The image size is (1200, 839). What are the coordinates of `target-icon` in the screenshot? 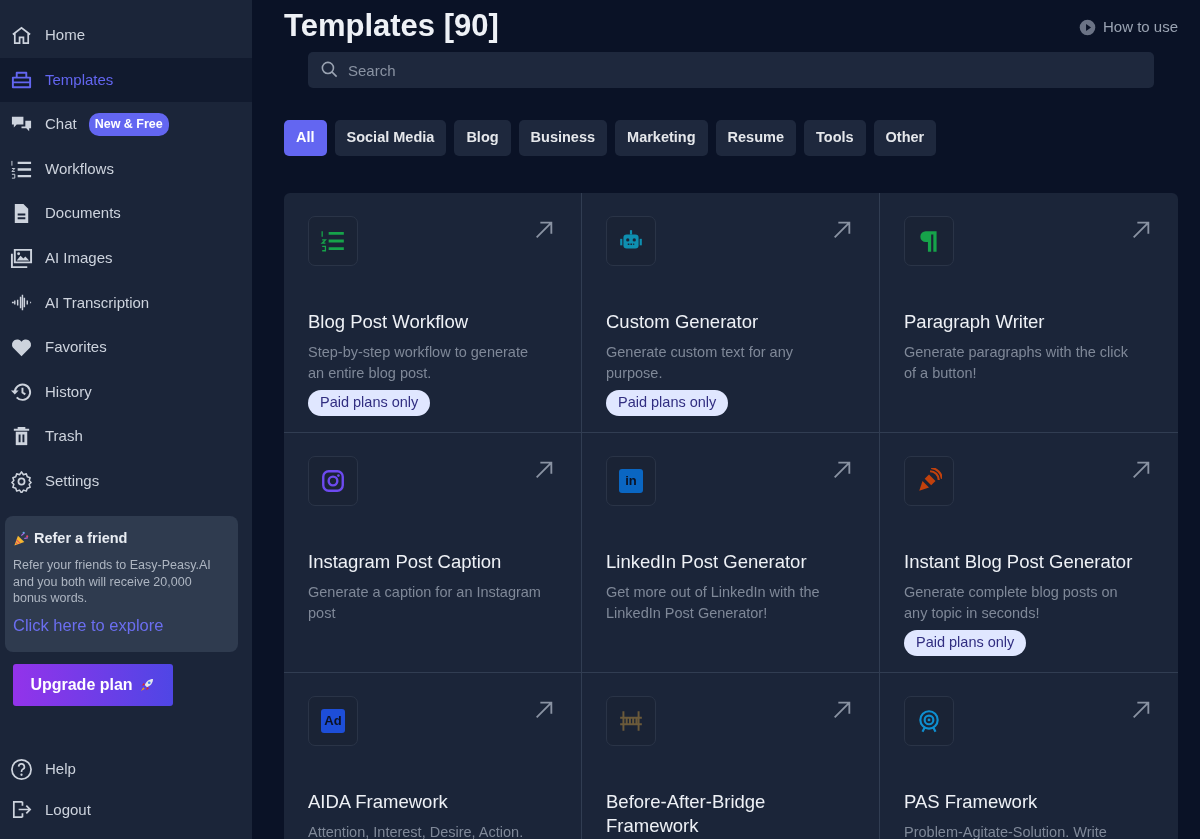 It's located at (929, 721).